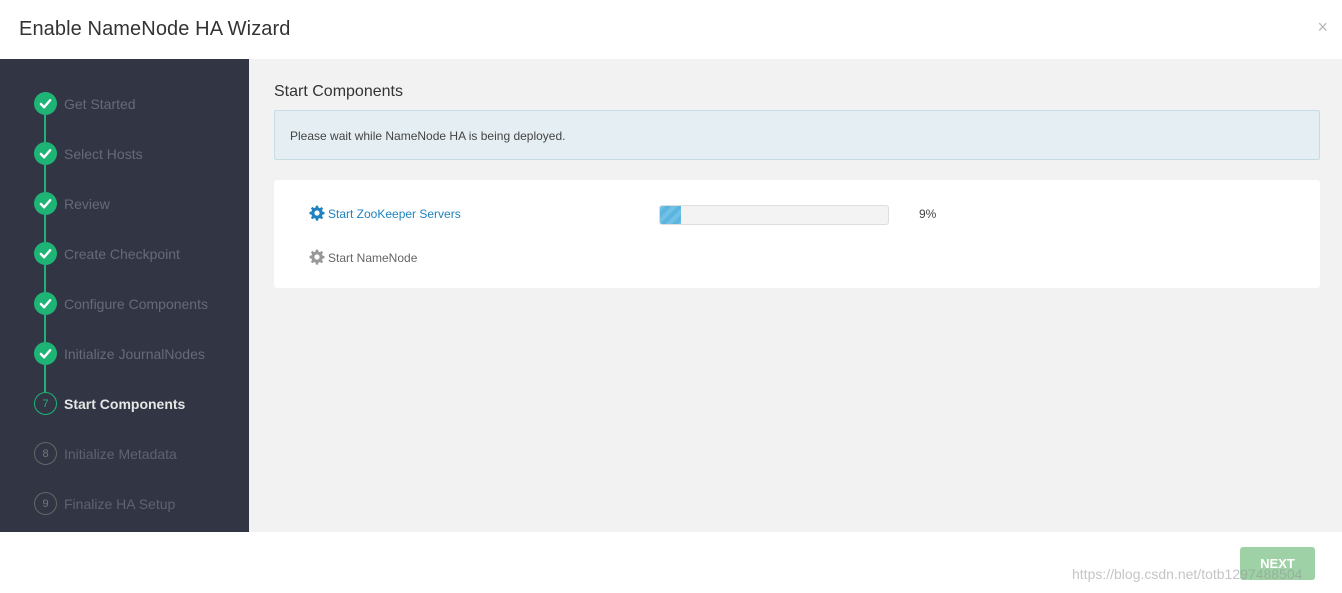 The height and width of the screenshot is (593, 1342). I want to click on step-label: Review, so click(87, 204).